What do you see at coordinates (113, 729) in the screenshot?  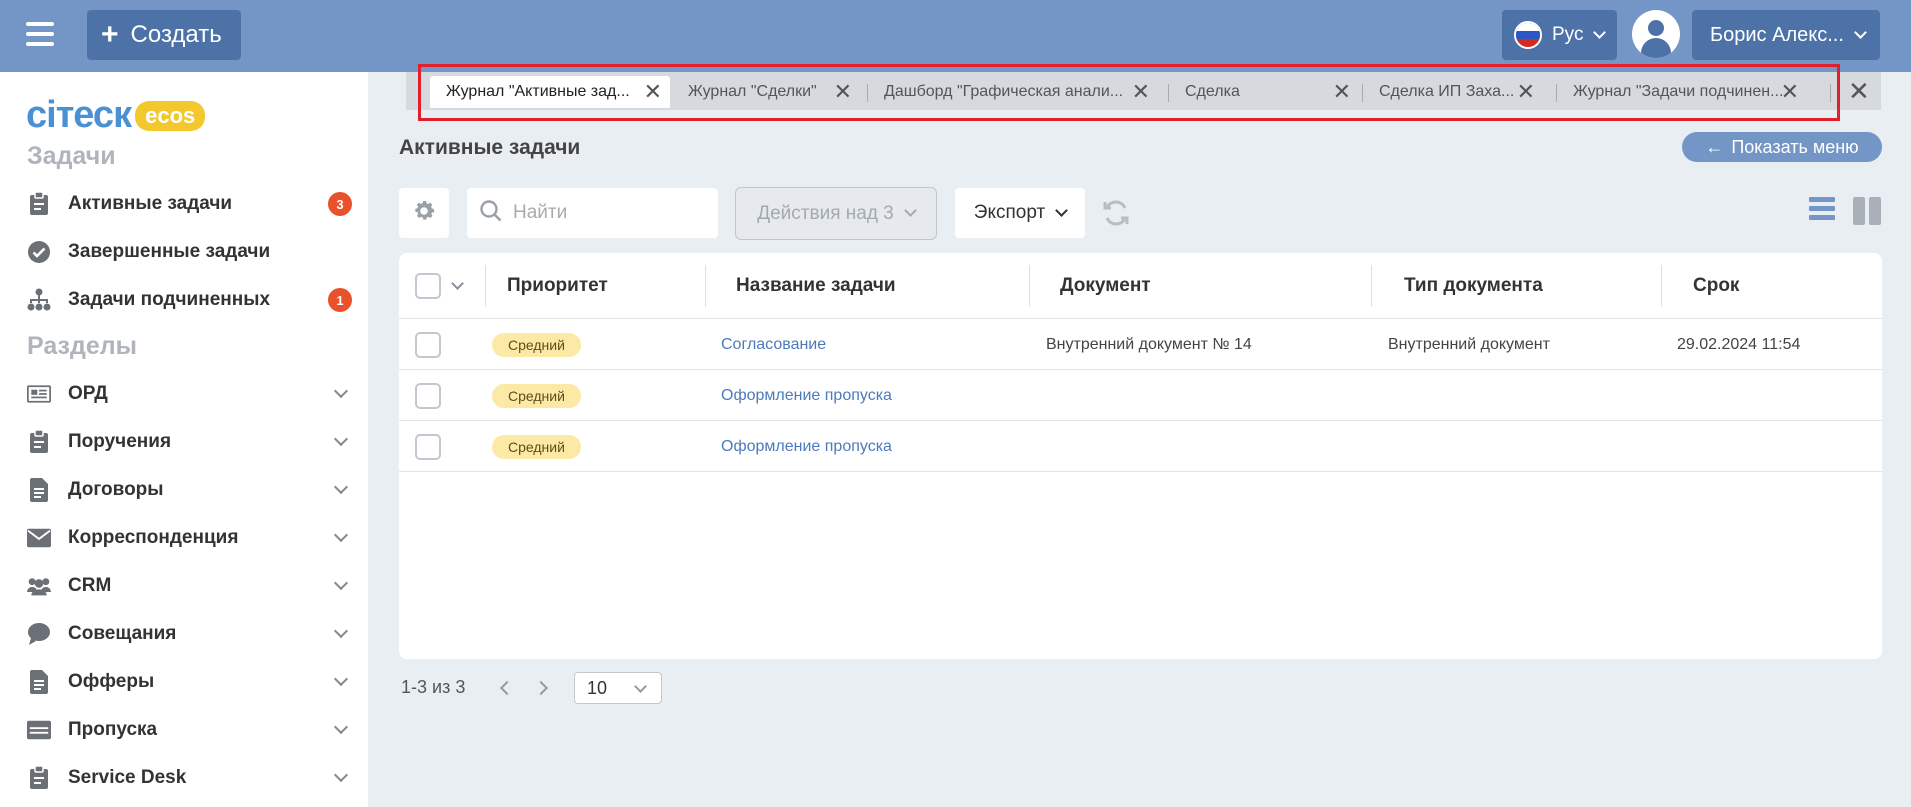 I see `sidebar-item-label: Пропуска` at bounding box center [113, 729].